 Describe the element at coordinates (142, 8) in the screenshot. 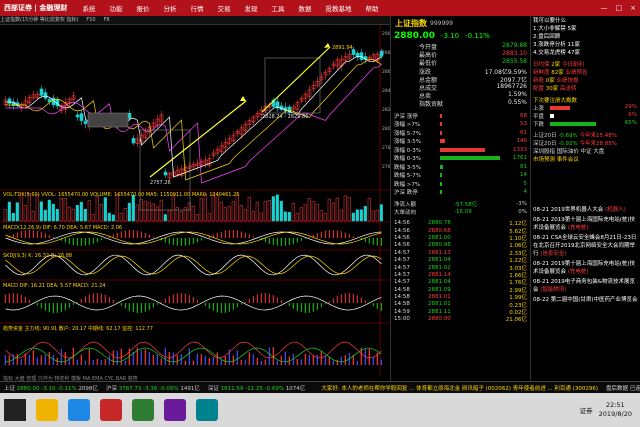

I see `menu-item-quote: 报价` at that location.